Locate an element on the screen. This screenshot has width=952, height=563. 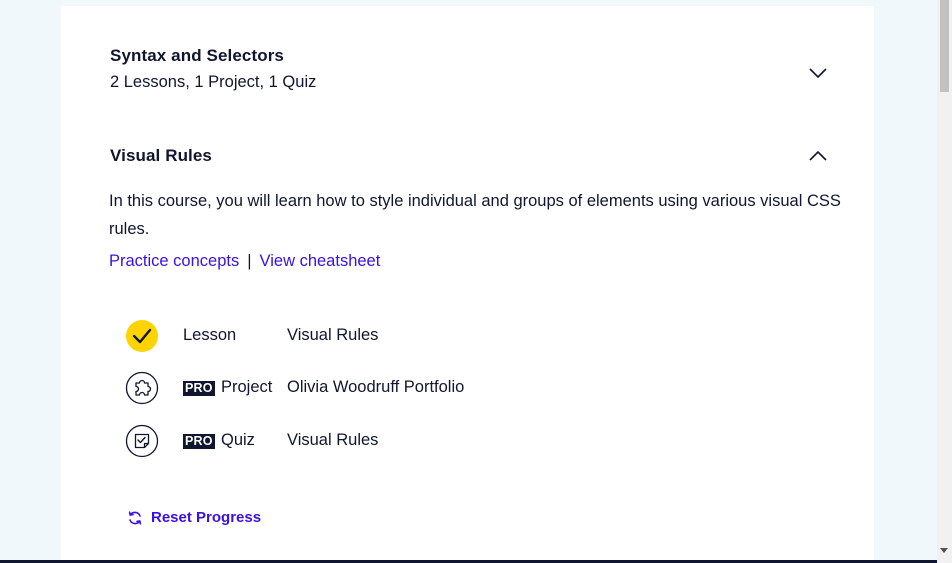
reset-progress-button: Reset Progress is located at coordinates (194, 517).